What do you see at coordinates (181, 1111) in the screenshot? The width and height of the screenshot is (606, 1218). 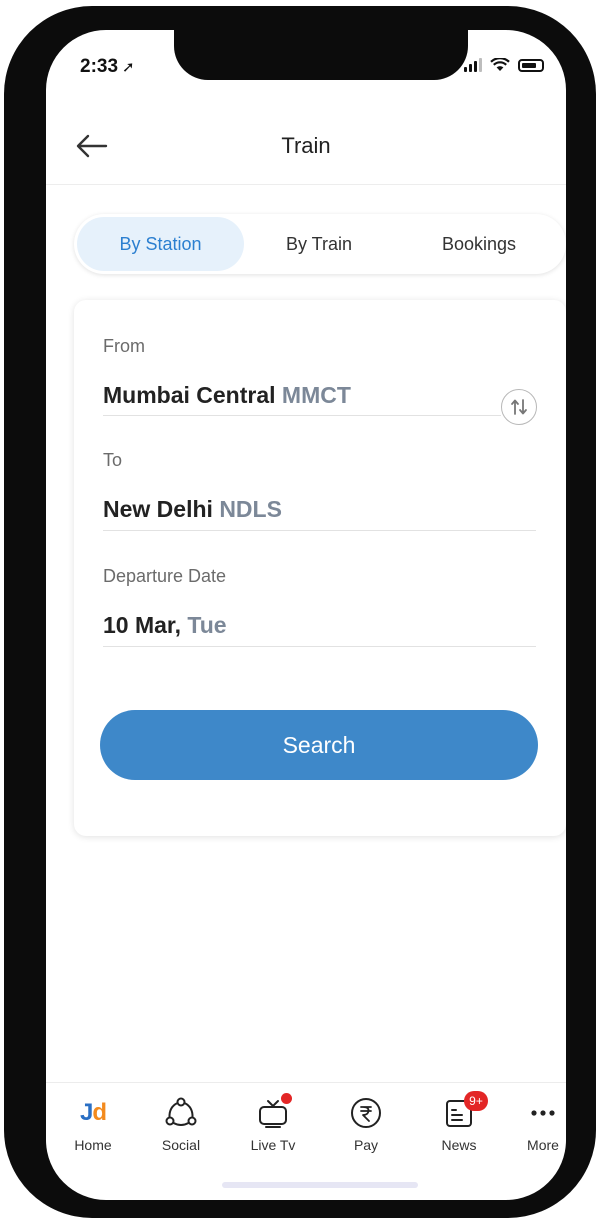 I see `social-icon` at bounding box center [181, 1111].